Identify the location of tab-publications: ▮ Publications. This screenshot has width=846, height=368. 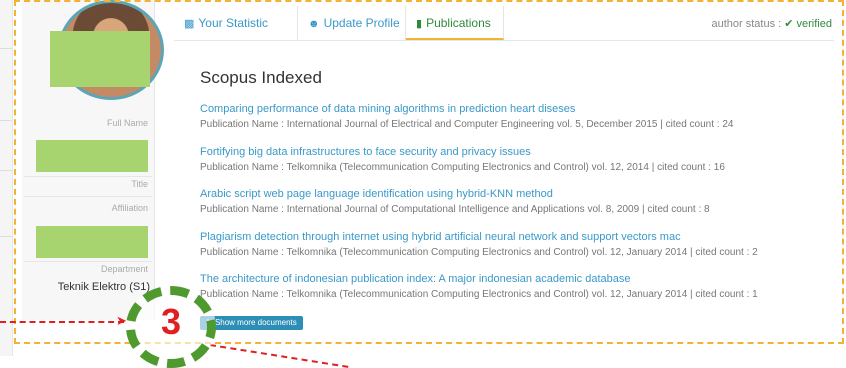
(455, 23).